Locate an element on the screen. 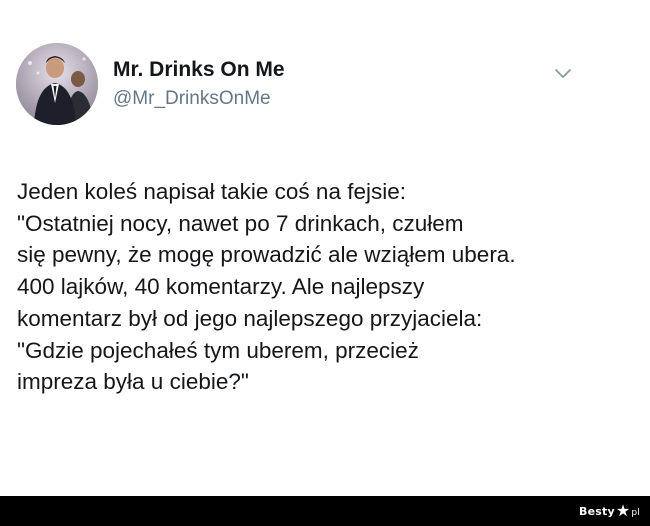 The height and width of the screenshot is (526, 650). tweet-text-line: 400 lajków, 40 komentarzy. Ale najlepszy is located at coordinates (221, 287).